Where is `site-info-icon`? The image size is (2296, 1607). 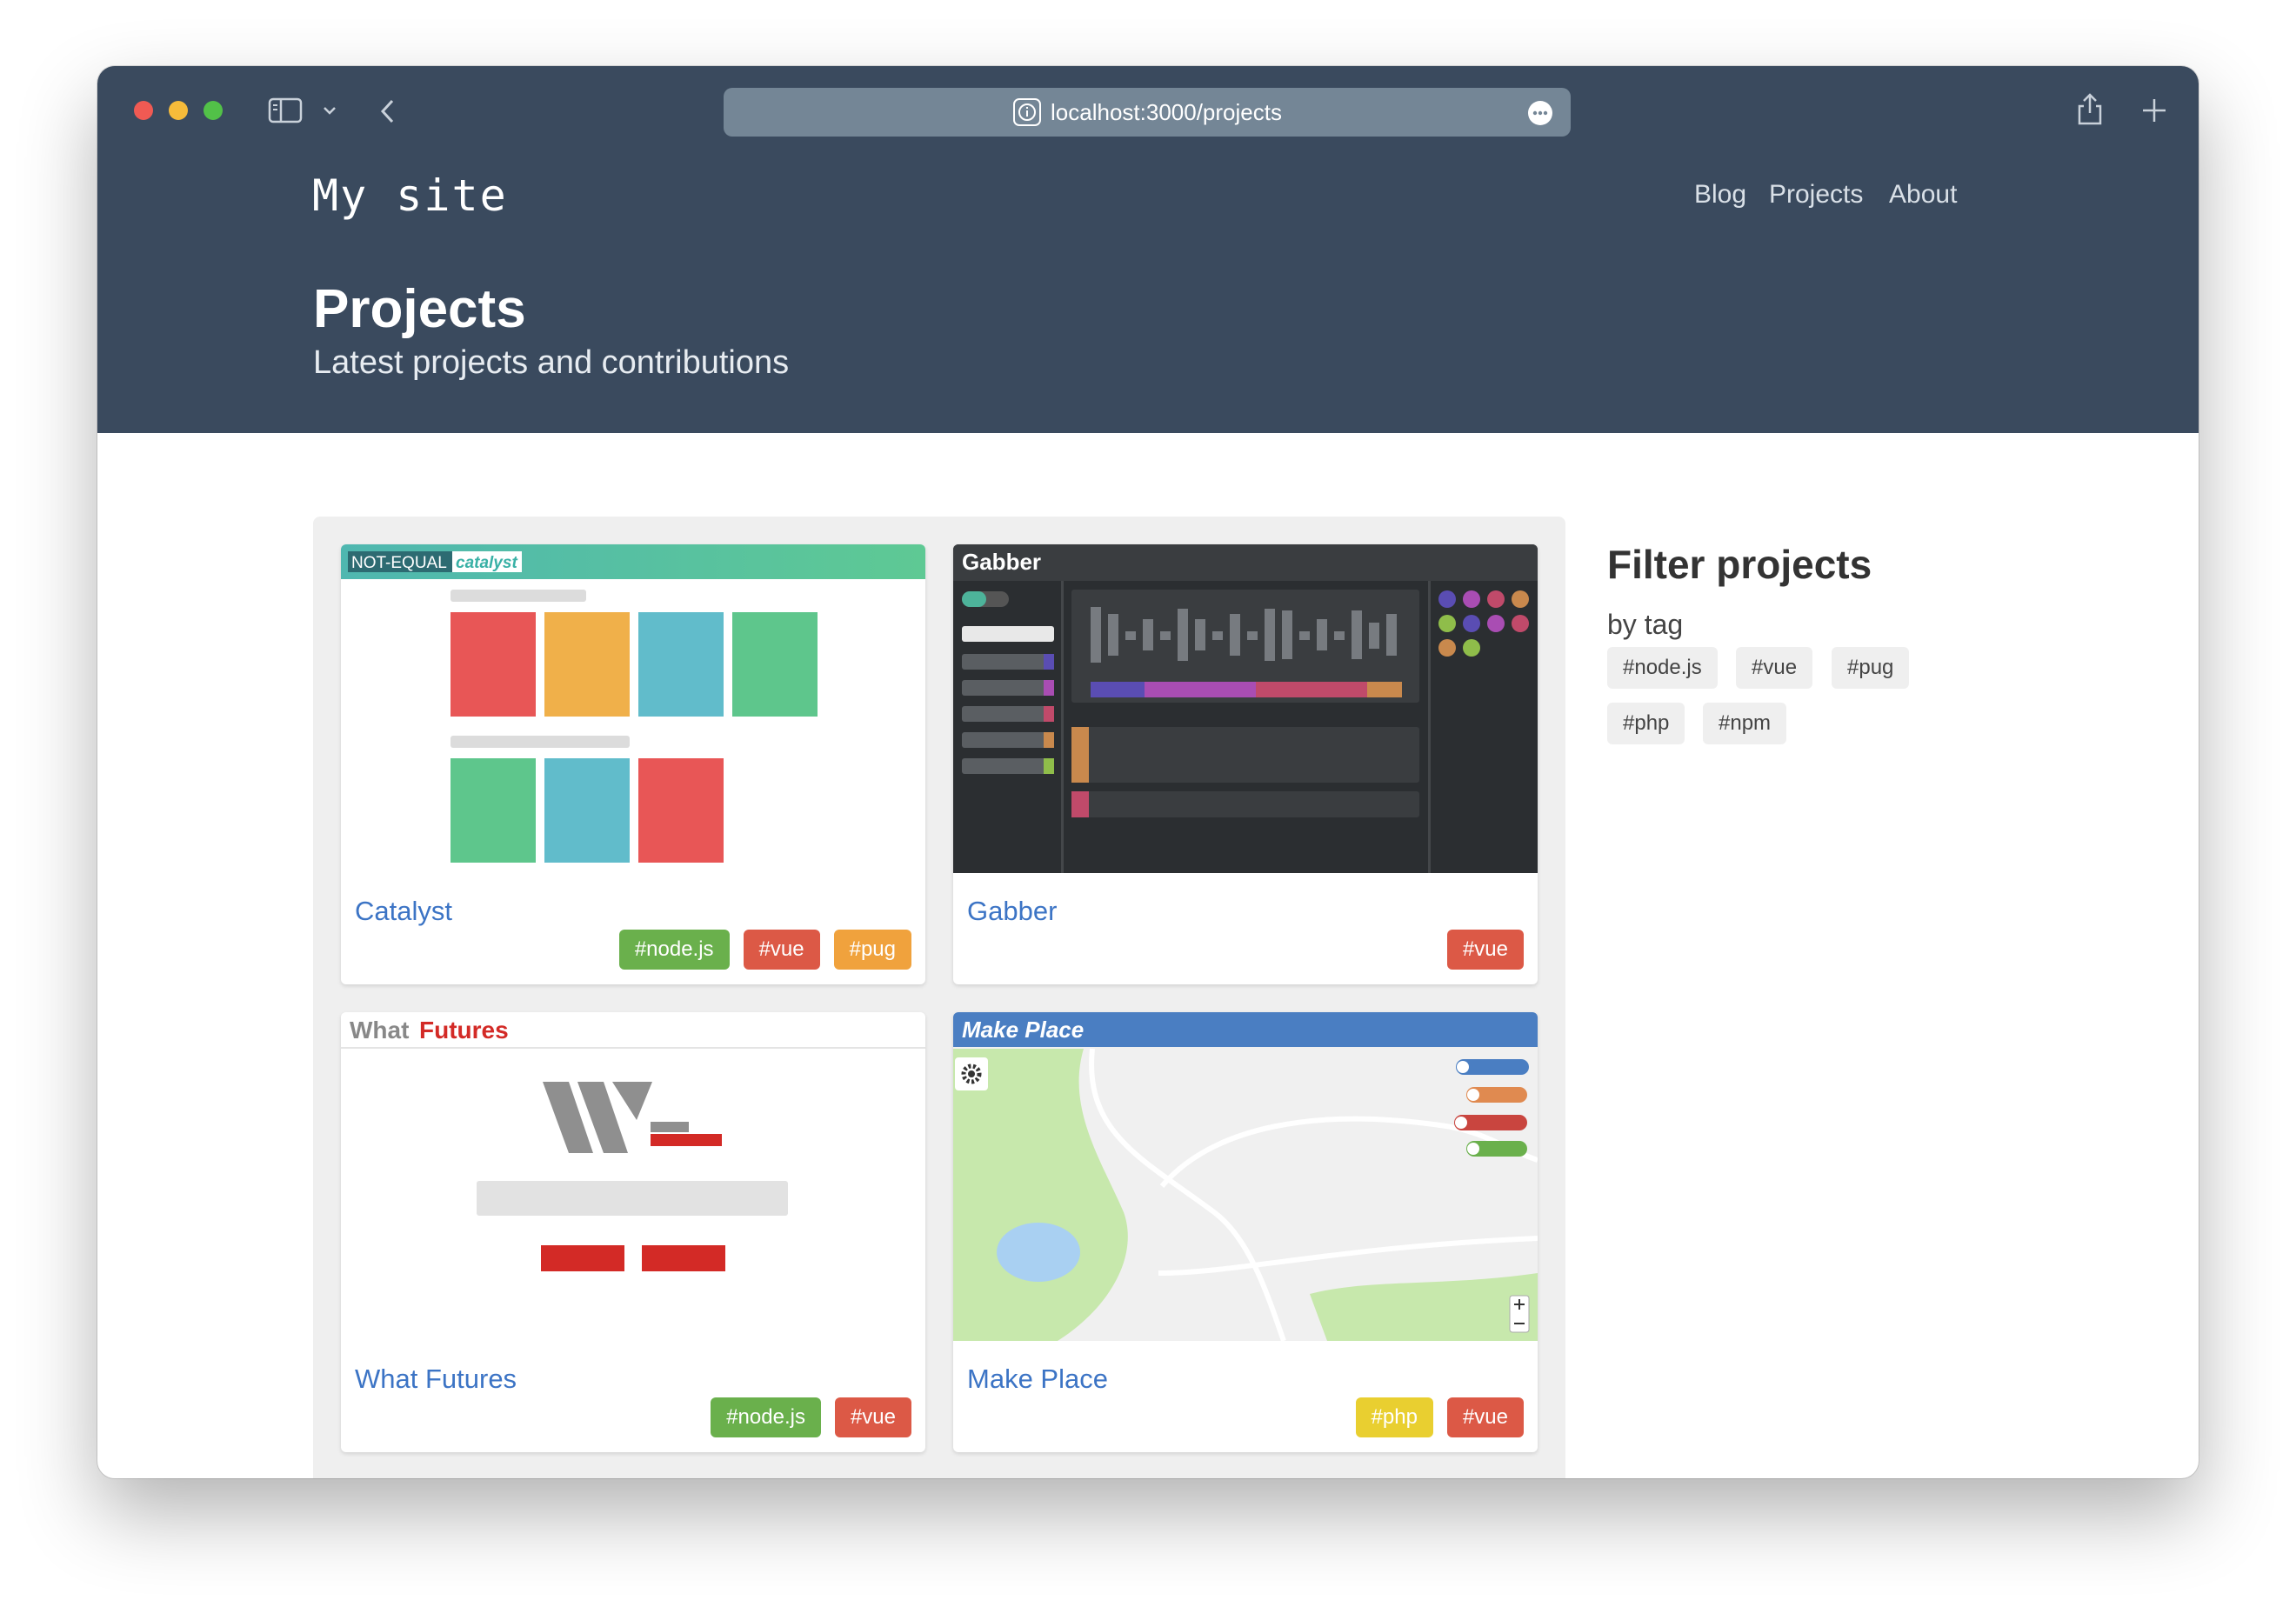 site-info-icon is located at coordinates (1027, 112).